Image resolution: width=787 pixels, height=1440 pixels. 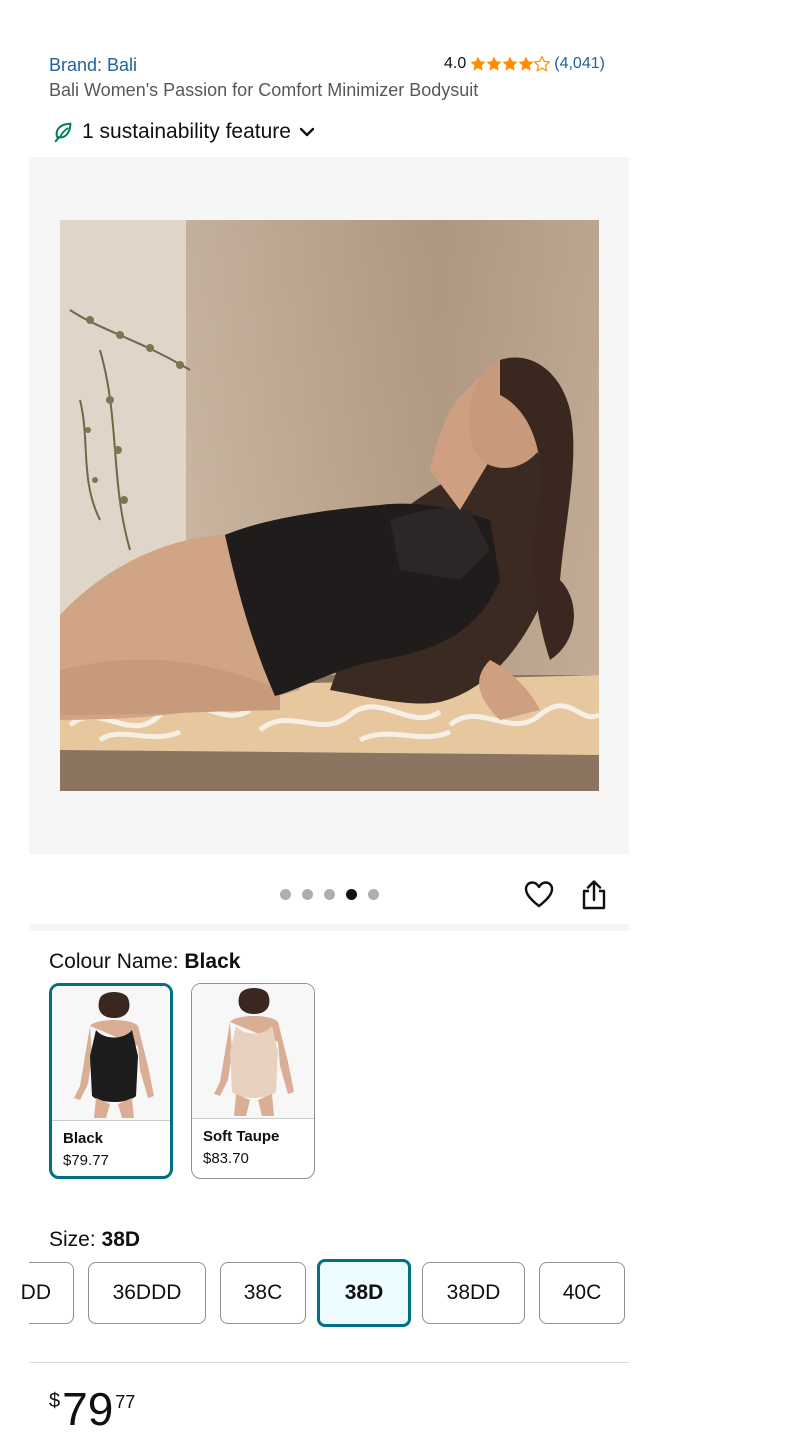 I want to click on colour-swatch-black: Black $79.77, so click(x=111, y=1081).